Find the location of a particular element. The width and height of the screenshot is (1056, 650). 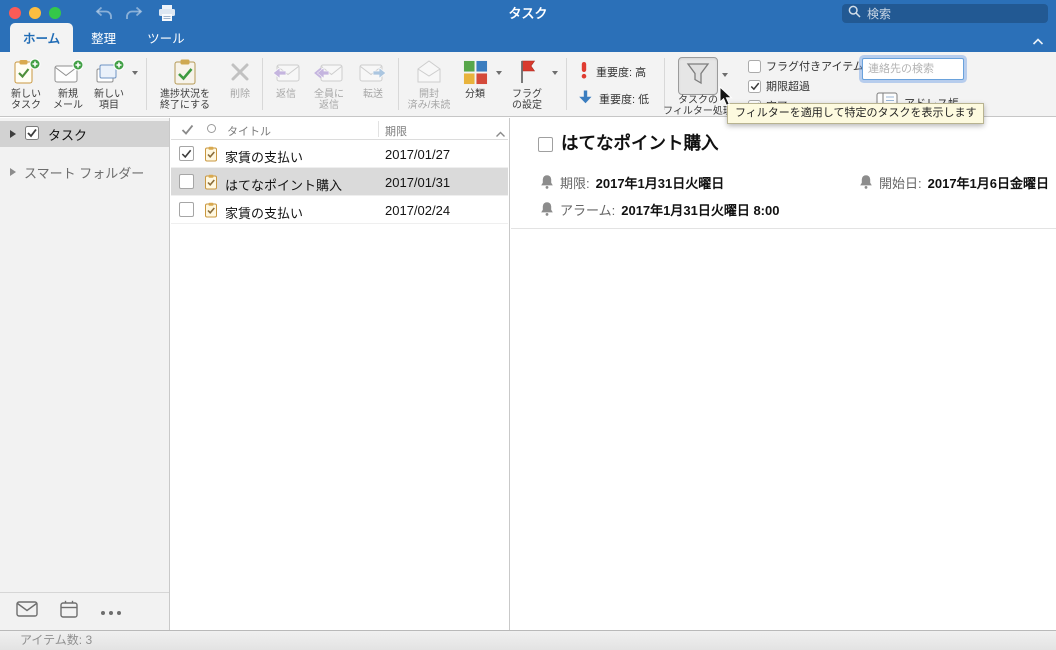

checkbox-unchecked is located at coordinates (754, 66).